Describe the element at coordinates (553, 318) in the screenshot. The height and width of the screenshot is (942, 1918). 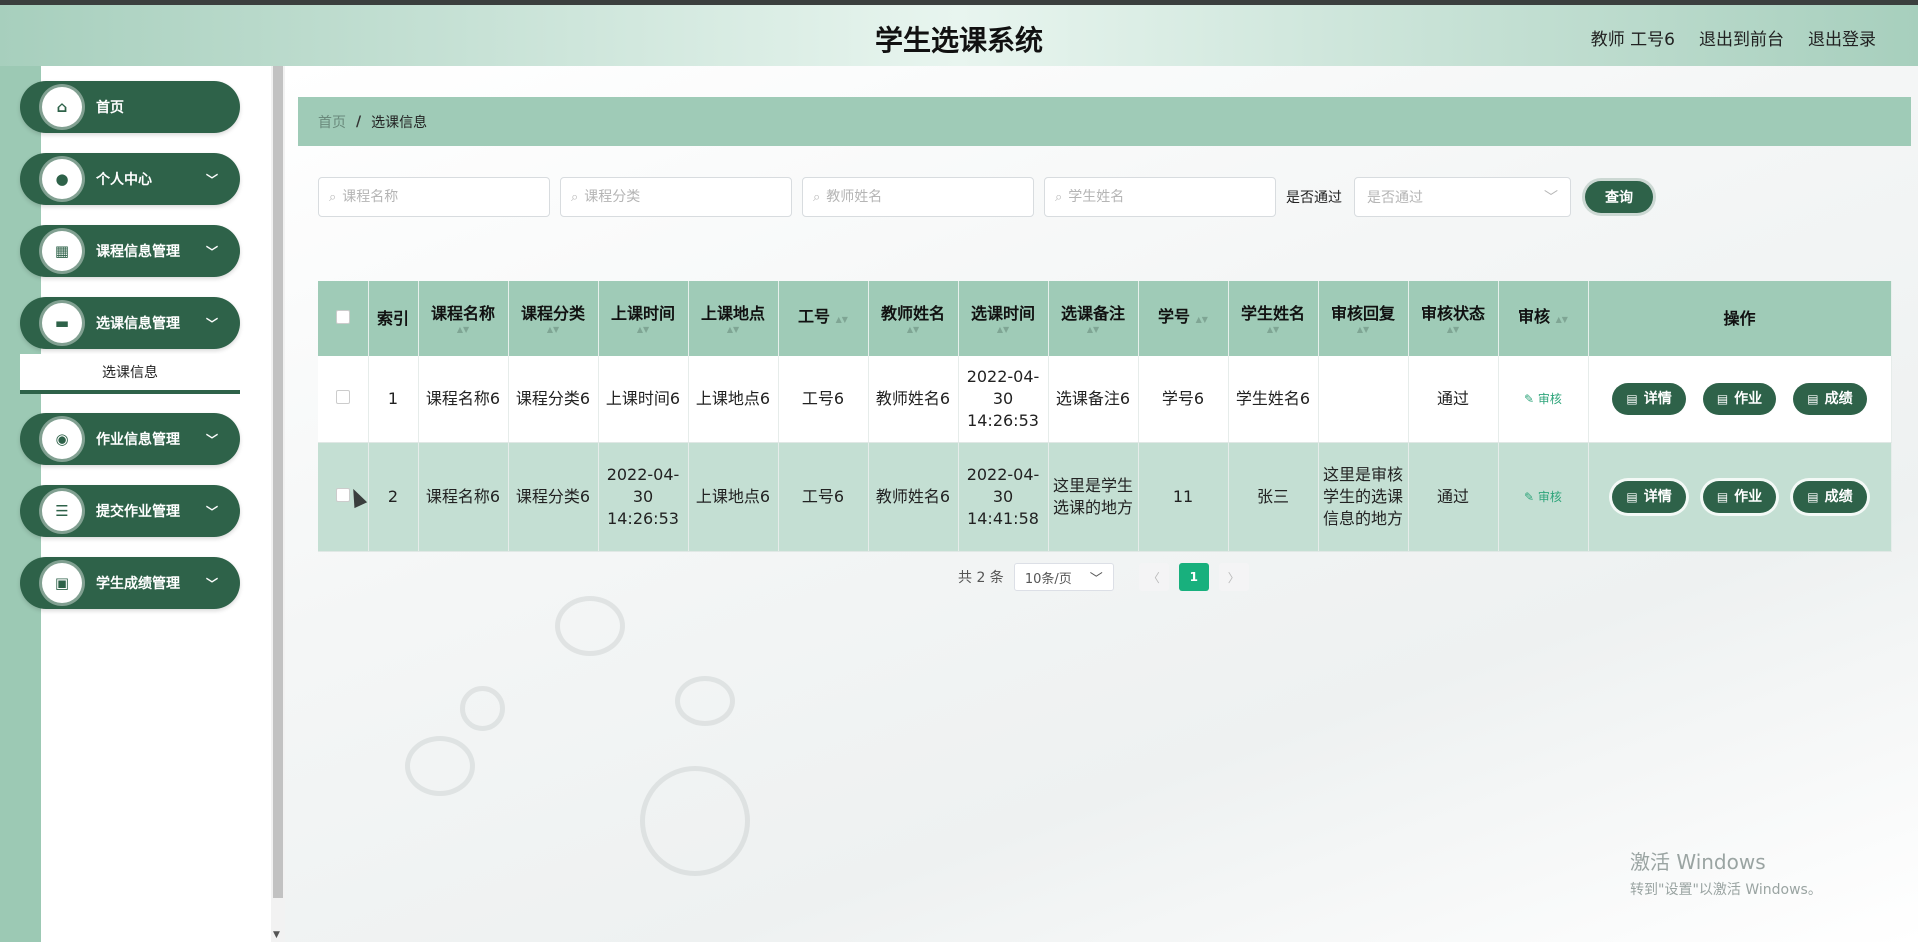
I see `column-header: 课程分类 ▲▼` at that location.